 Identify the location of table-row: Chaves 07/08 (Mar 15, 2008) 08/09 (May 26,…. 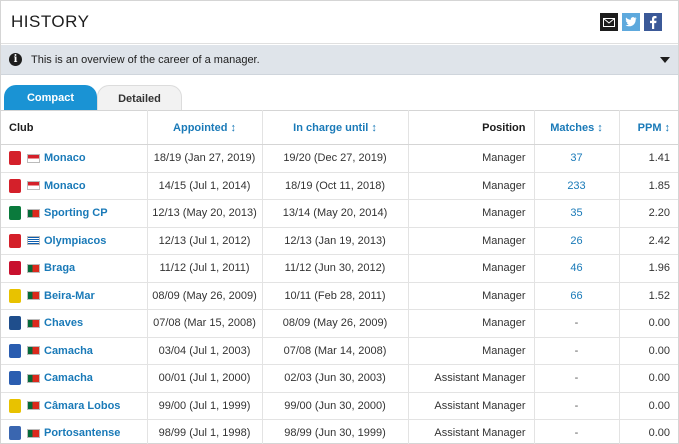
(339, 323).